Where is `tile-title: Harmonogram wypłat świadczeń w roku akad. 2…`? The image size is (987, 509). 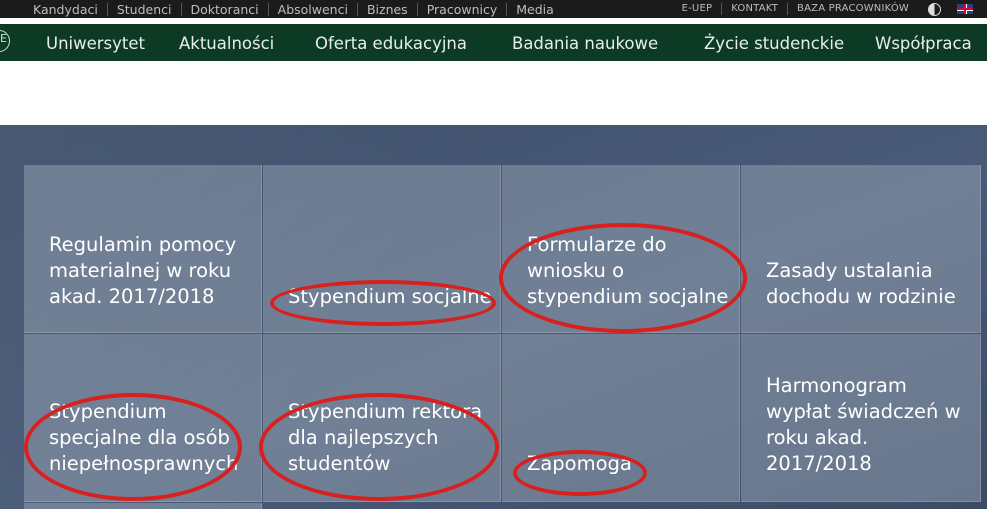
tile-title: Harmonogram wypłat świadczeń w roku akad. 2… is located at coordinates (863, 424).